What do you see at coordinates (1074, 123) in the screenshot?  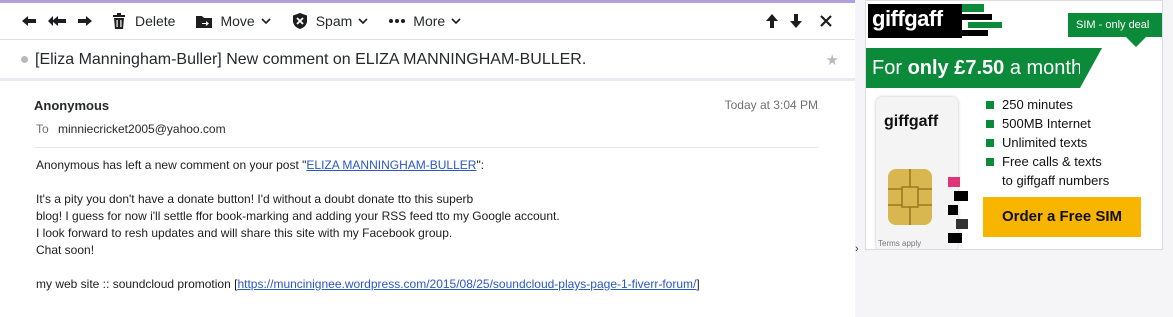 I see `ad-feature: 500MB Internet` at bounding box center [1074, 123].